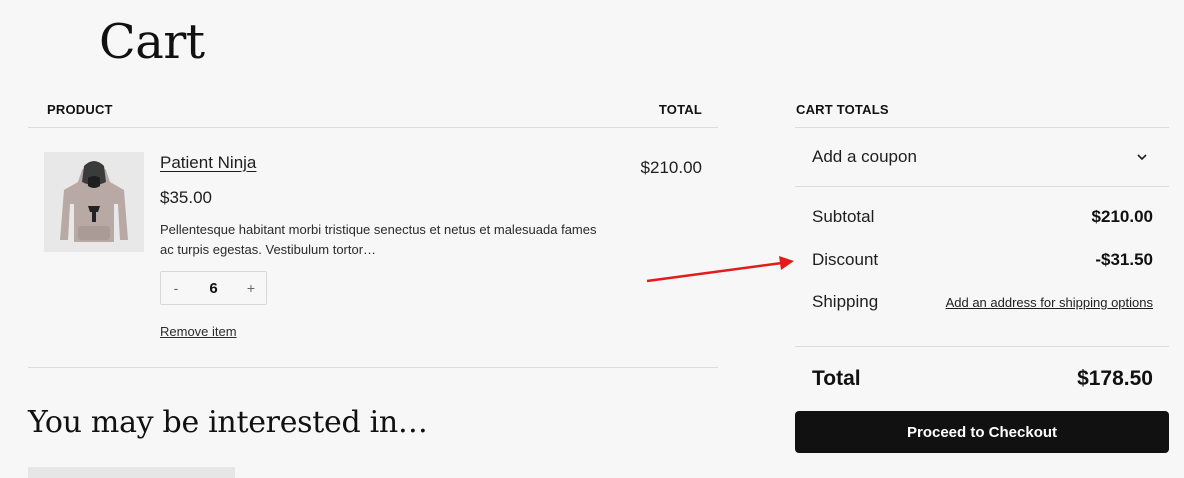 This screenshot has height=478, width=1184. I want to click on line-total: $210.00, so click(671, 167).